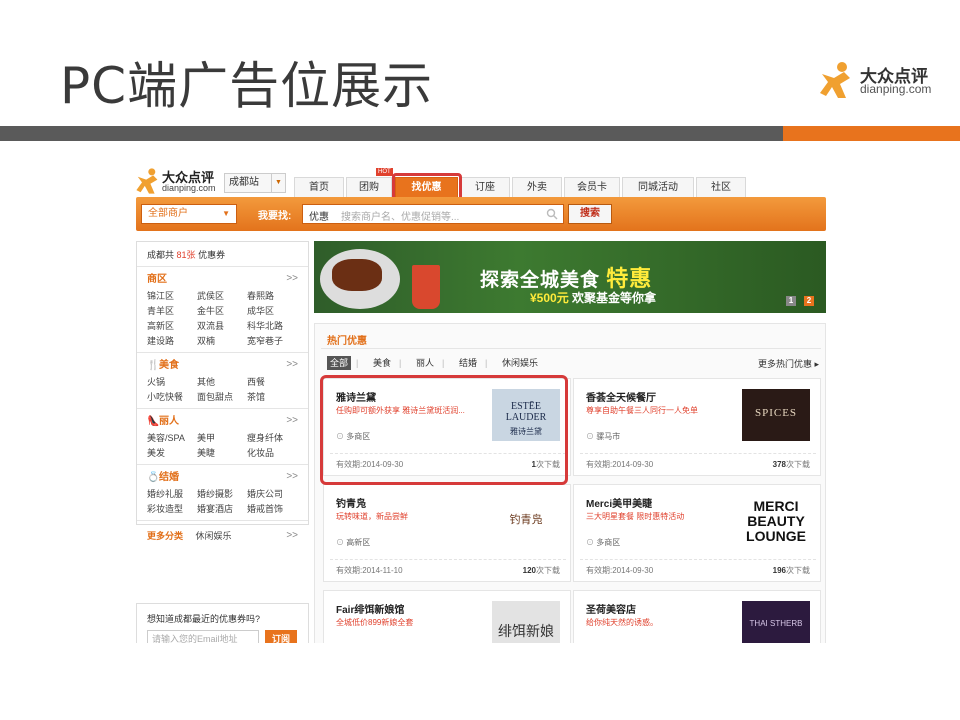 This screenshot has width=960, height=720. Describe the element at coordinates (227, 423) in the screenshot. I see `section-header: 👠丽人` at that location.